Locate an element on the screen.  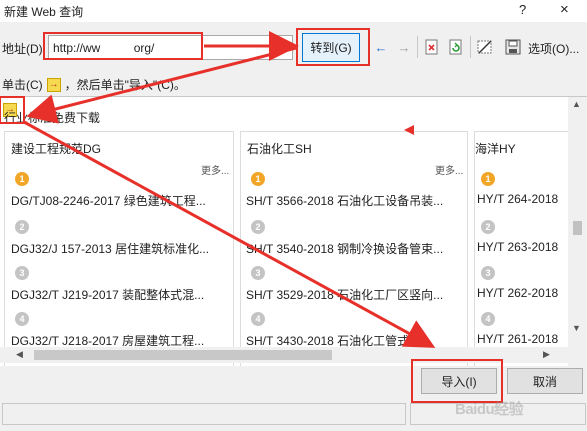
address-label: 地址(D): is located at coordinates (24, 49).